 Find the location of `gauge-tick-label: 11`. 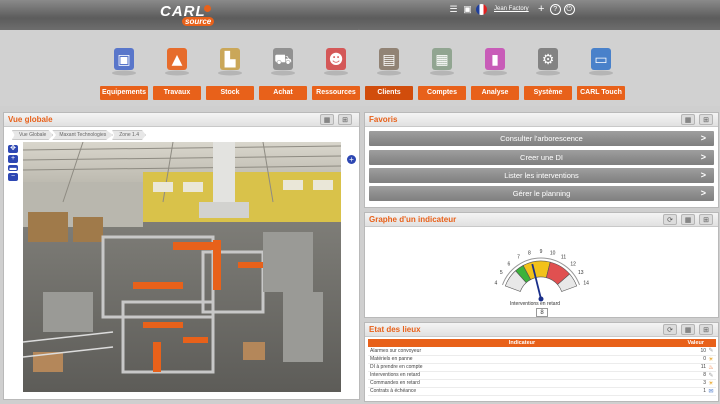

gauge-tick-label: 11 is located at coordinates (563, 258).